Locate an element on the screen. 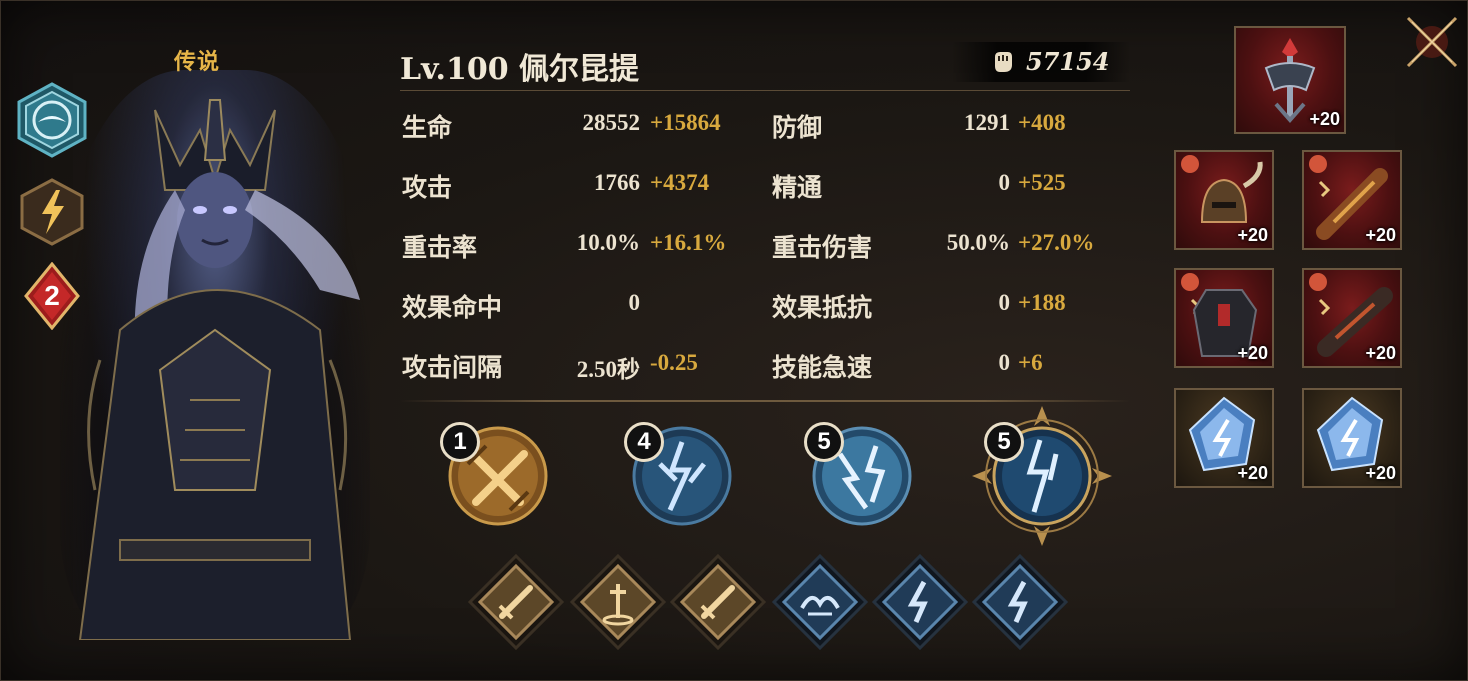 This screenshot has width=1468, height=681. lightning-ultimate-skill-icon: 5 is located at coordinates (1042, 476).